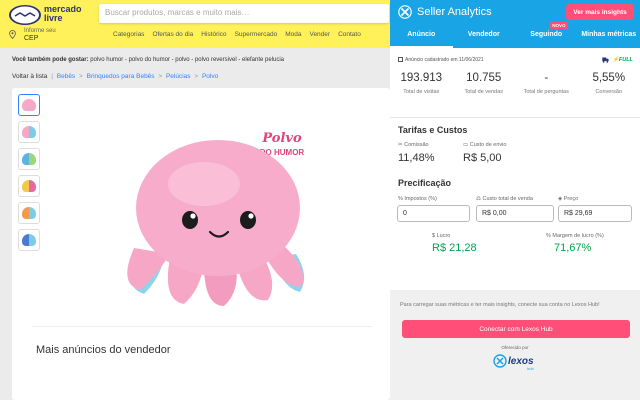 This screenshot has width=640, height=400. I want to click on tax-input: 0, so click(433, 213).